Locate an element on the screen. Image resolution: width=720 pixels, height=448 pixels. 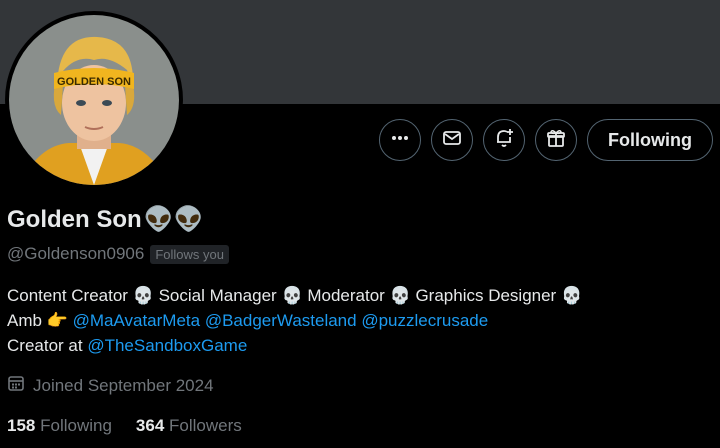
handle-row: @Goldenson0906 Follows you is located at coordinates (118, 254).